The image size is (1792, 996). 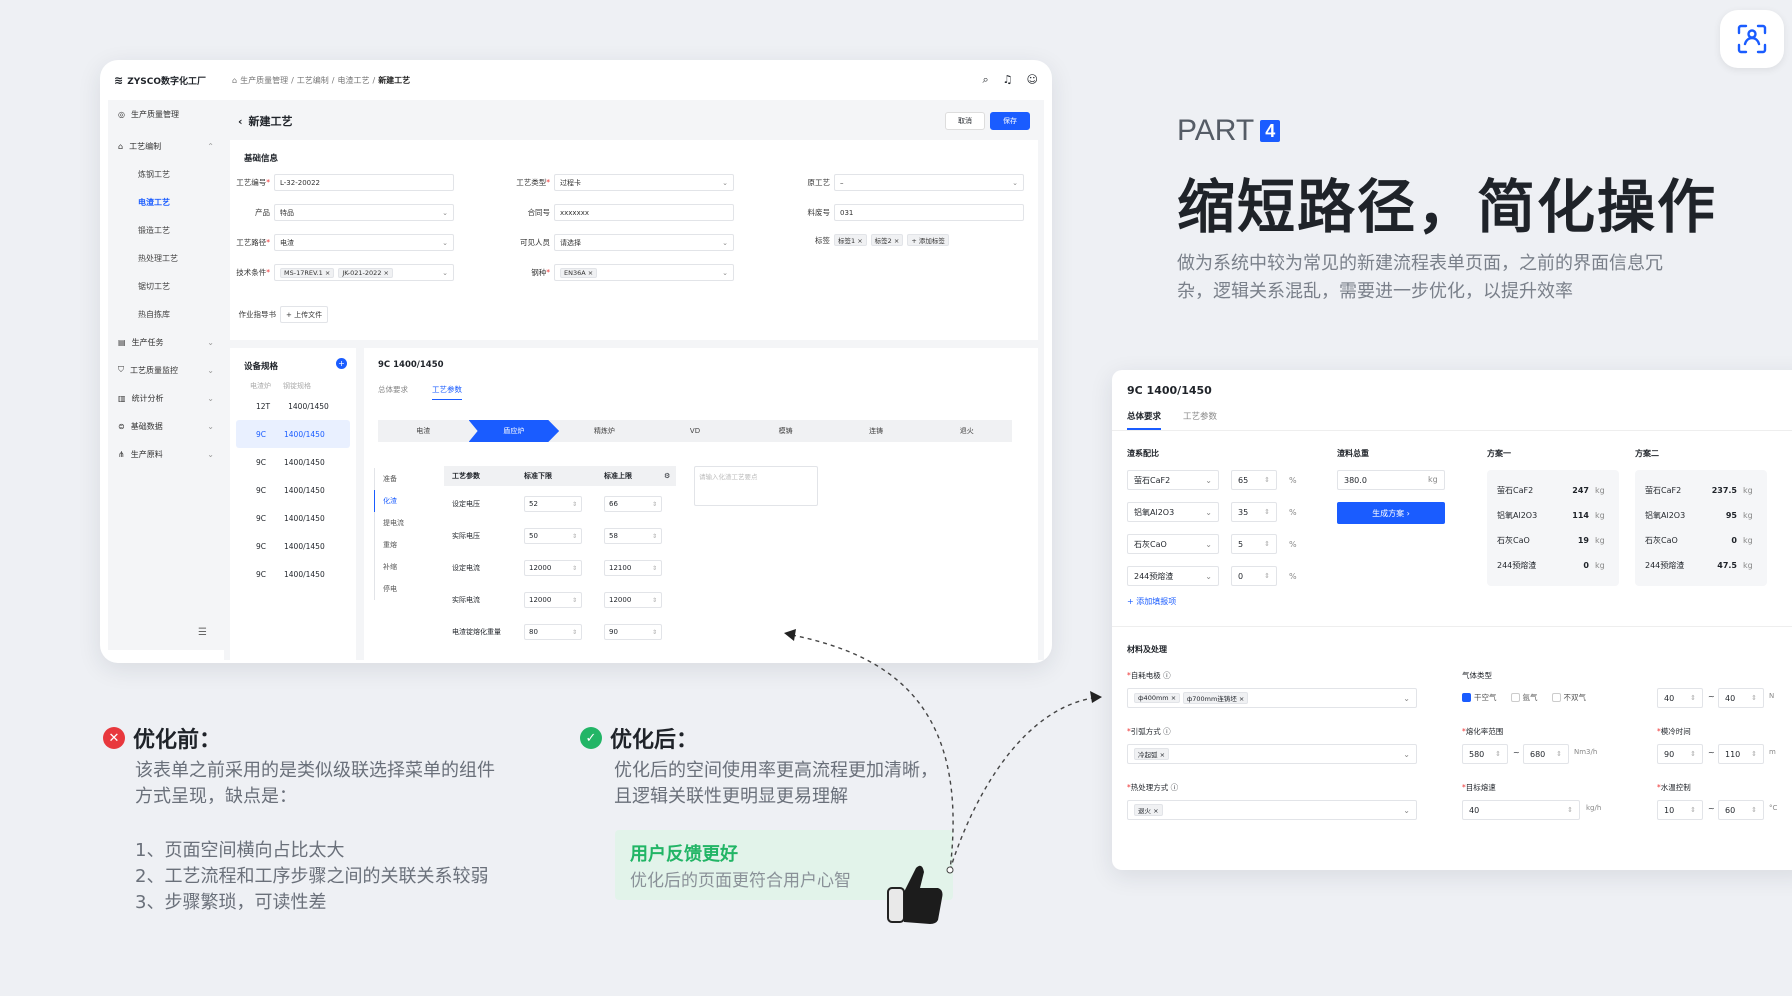 What do you see at coordinates (166, 114) in the screenshot?
I see `sidebar-item-quality: ◎ 生产质量管理` at bounding box center [166, 114].